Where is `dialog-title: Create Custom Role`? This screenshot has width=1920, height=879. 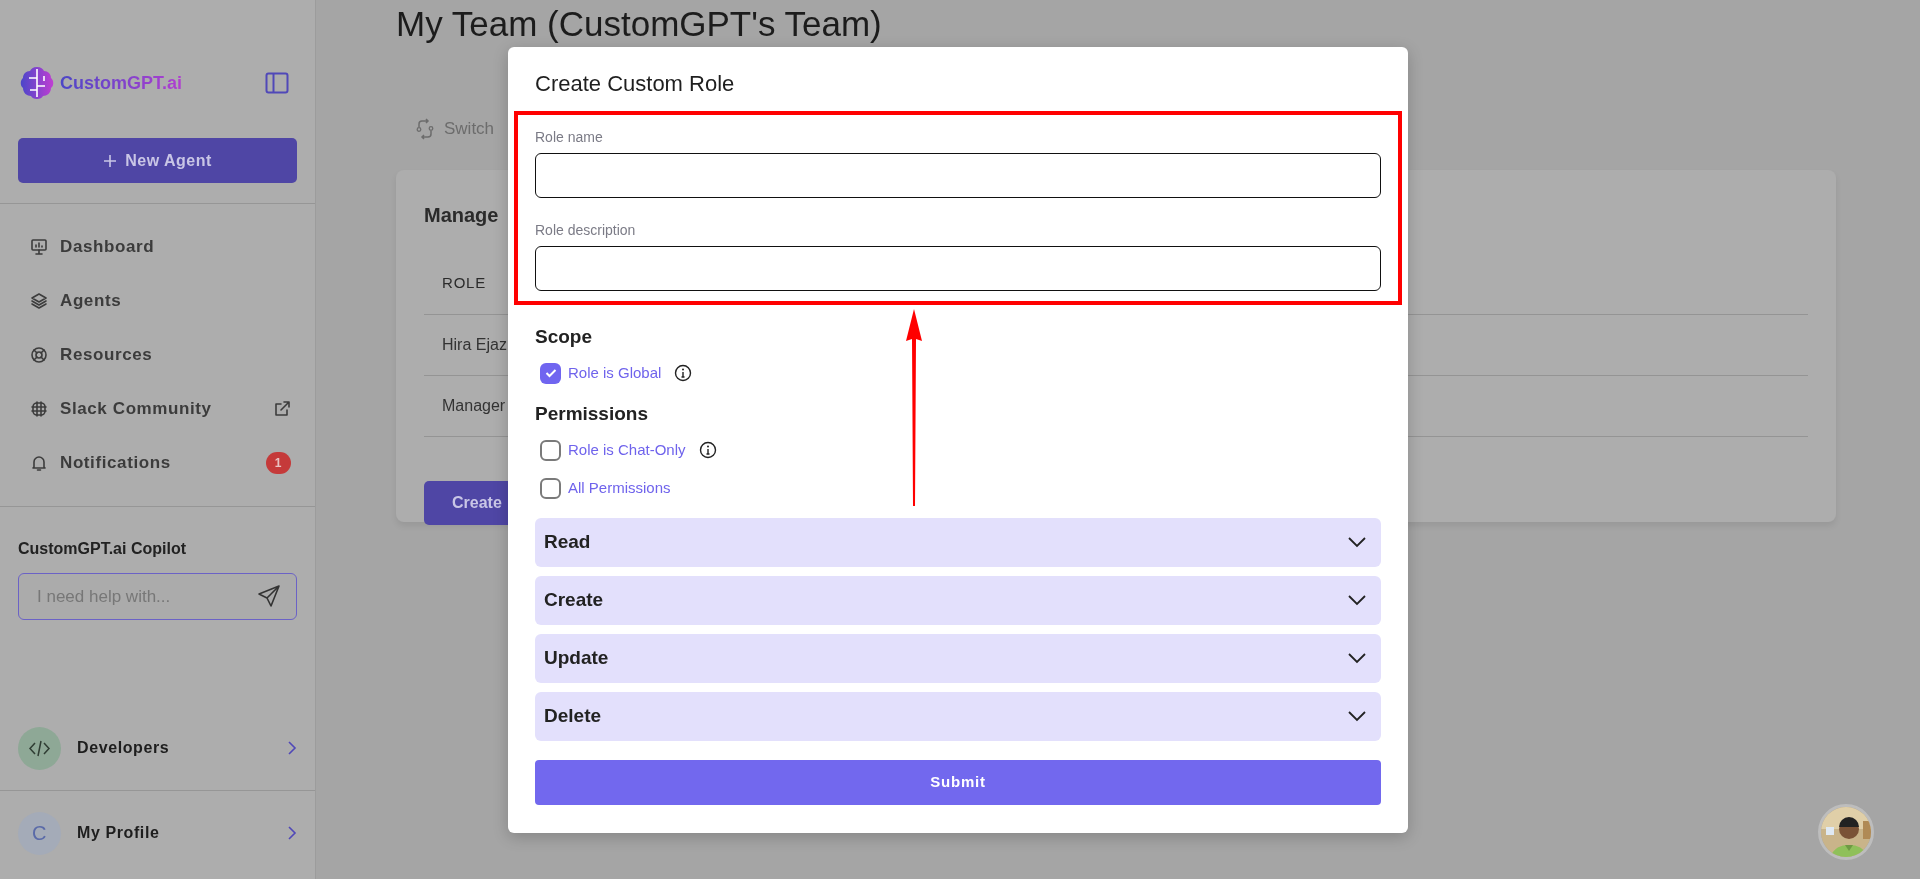
dialog-title: Create Custom Role is located at coordinates (635, 84).